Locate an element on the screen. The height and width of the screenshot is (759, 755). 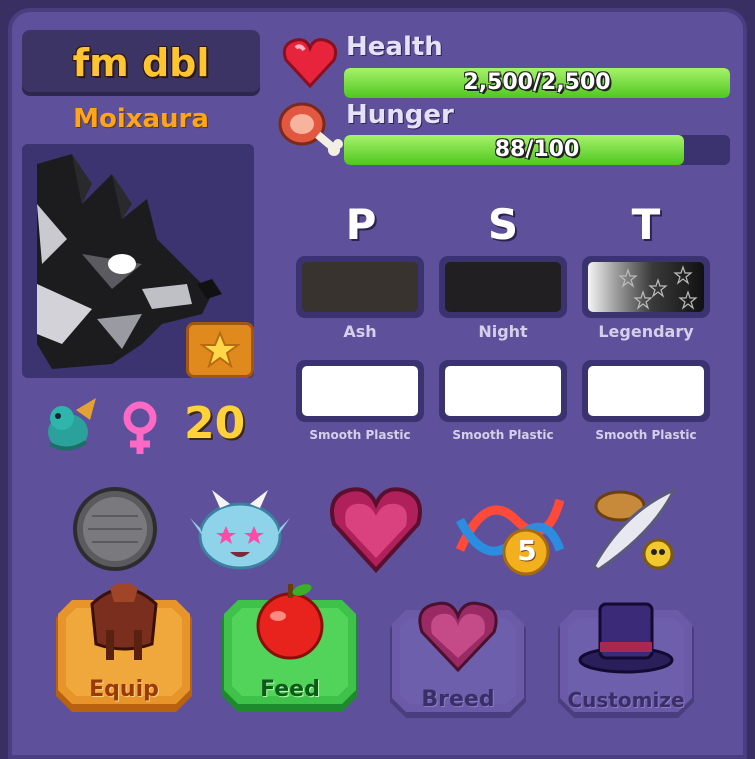
primary-color-swatch is located at coordinates (360, 287).